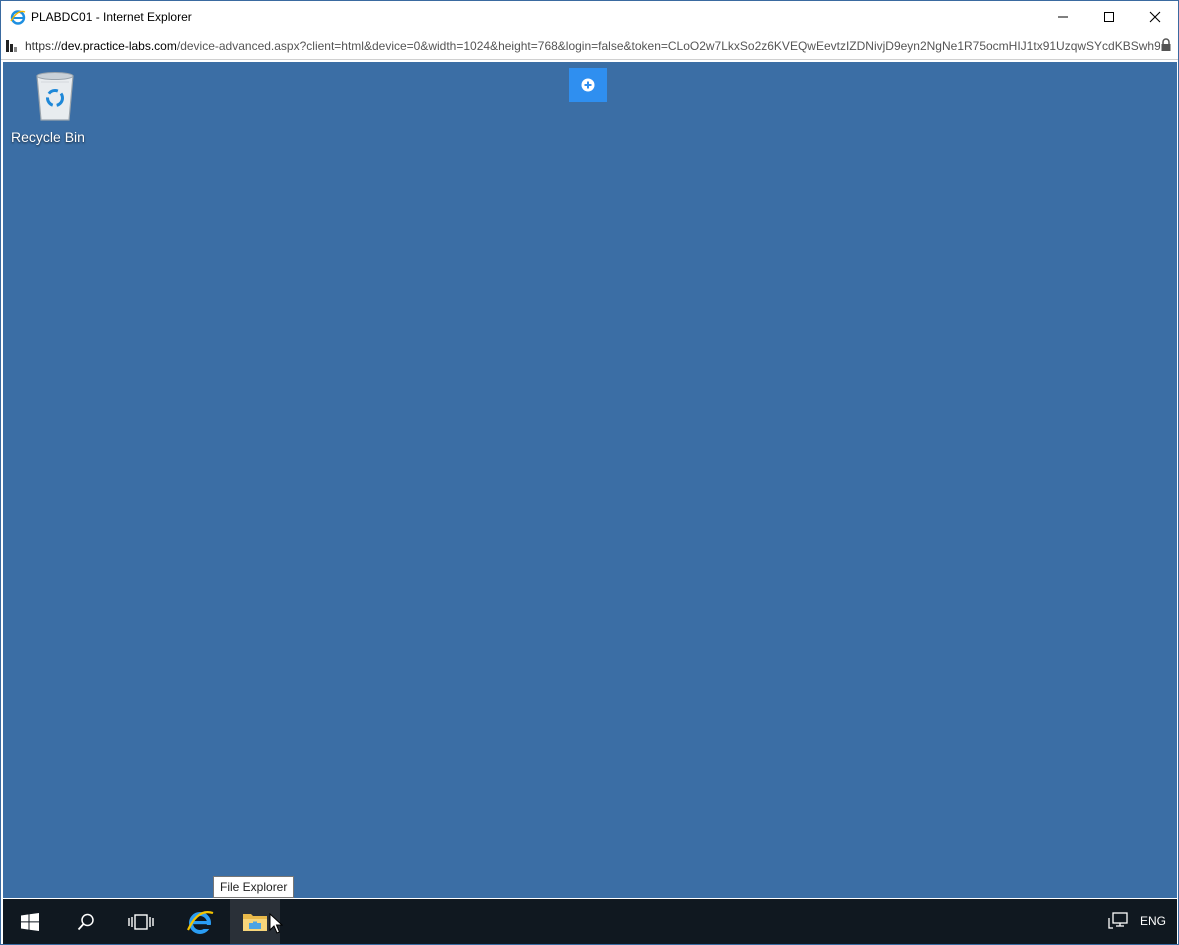 The height and width of the screenshot is (945, 1179). What do you see at coordinates (589, 16) in the screenshot?
I see `title-bar: PLABDC01 - Internet Explorer` at bounding box center [589, 16].